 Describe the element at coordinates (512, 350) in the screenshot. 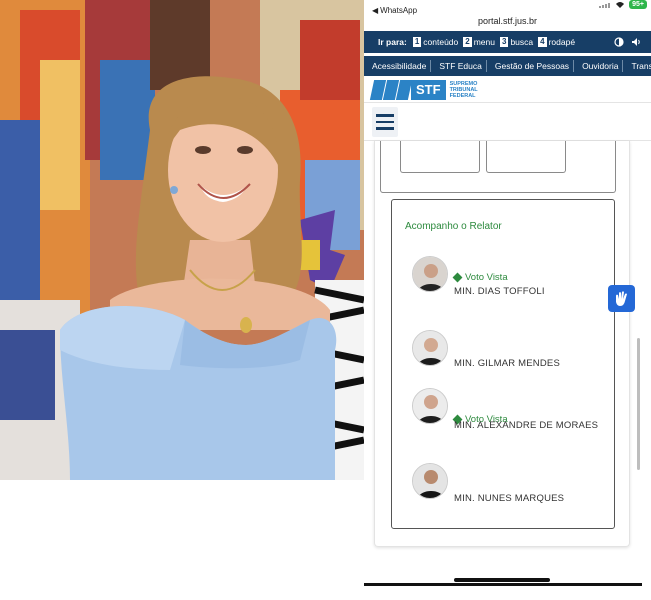

I see `minister-item: MIN. GILMAR MENDES` at that location.